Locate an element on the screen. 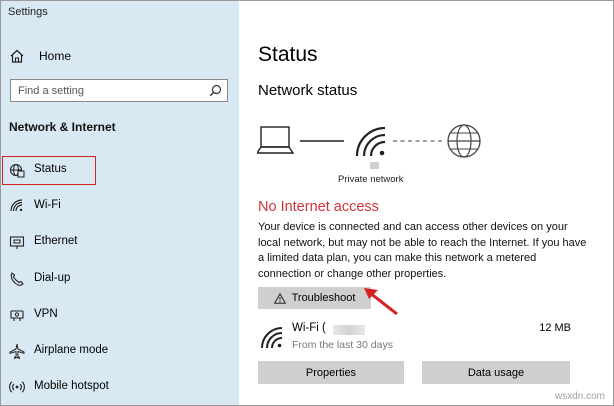 The image size is (614, 406). properties-button: Properties is located at coordinates (331, 372).